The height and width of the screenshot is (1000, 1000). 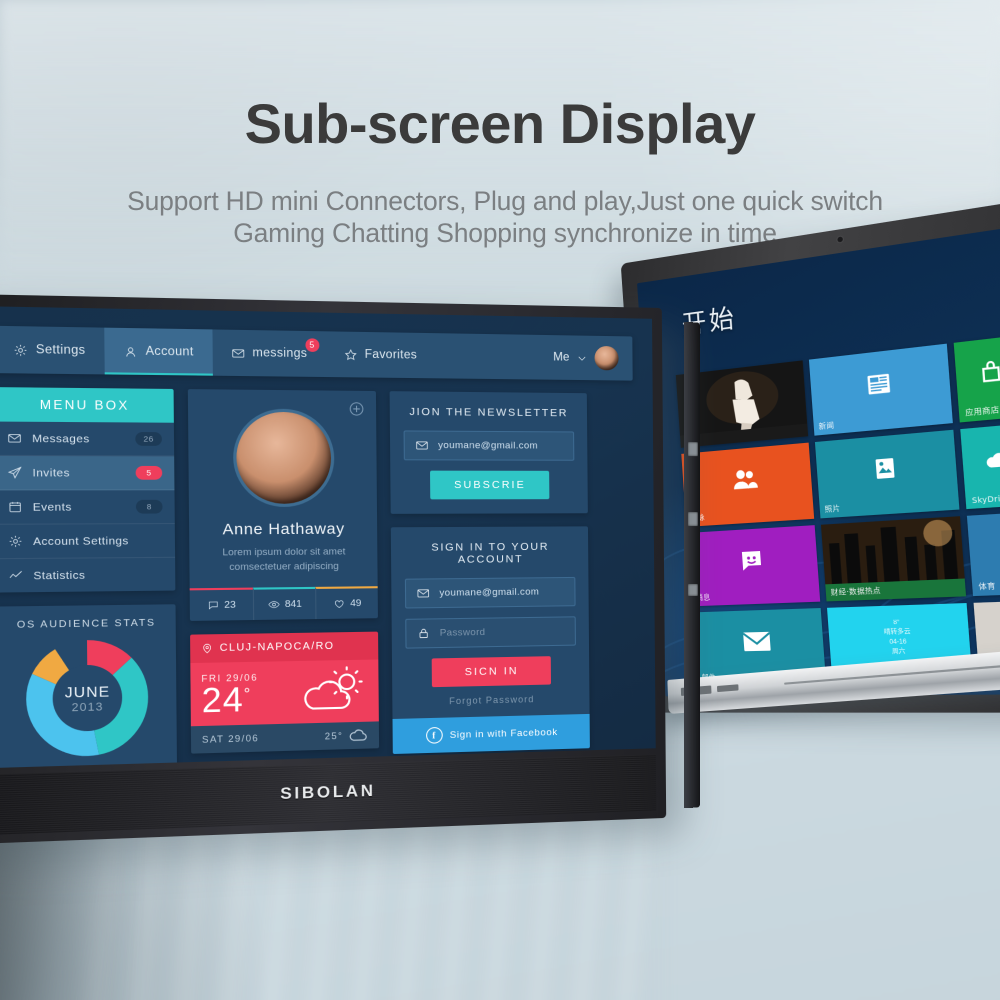 I want to click on tile-label: 应用商店, so click(x=982, y=411).